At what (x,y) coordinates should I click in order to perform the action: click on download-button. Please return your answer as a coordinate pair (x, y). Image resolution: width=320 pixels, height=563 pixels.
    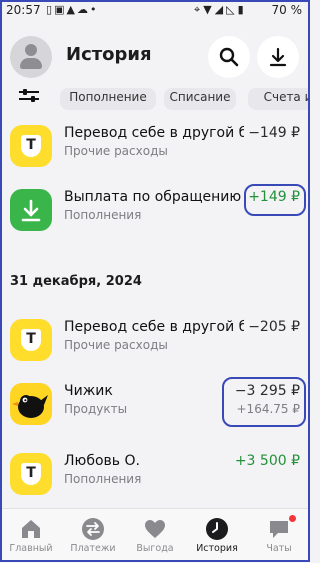
    Looking at the image, I should click on (278, 57).